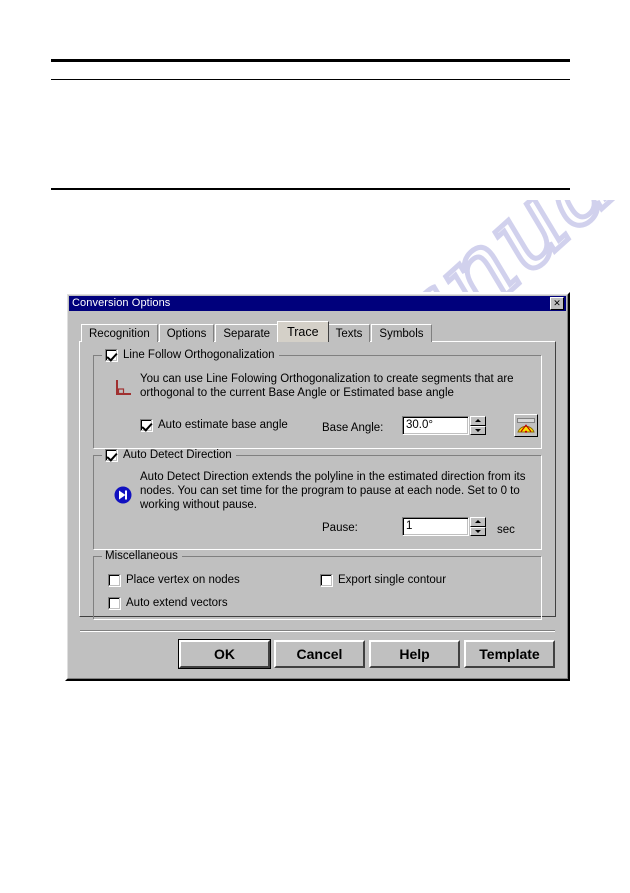 This screenshot has width=630, height=893. I want to click on page-rule-thick, so click(310, 60).